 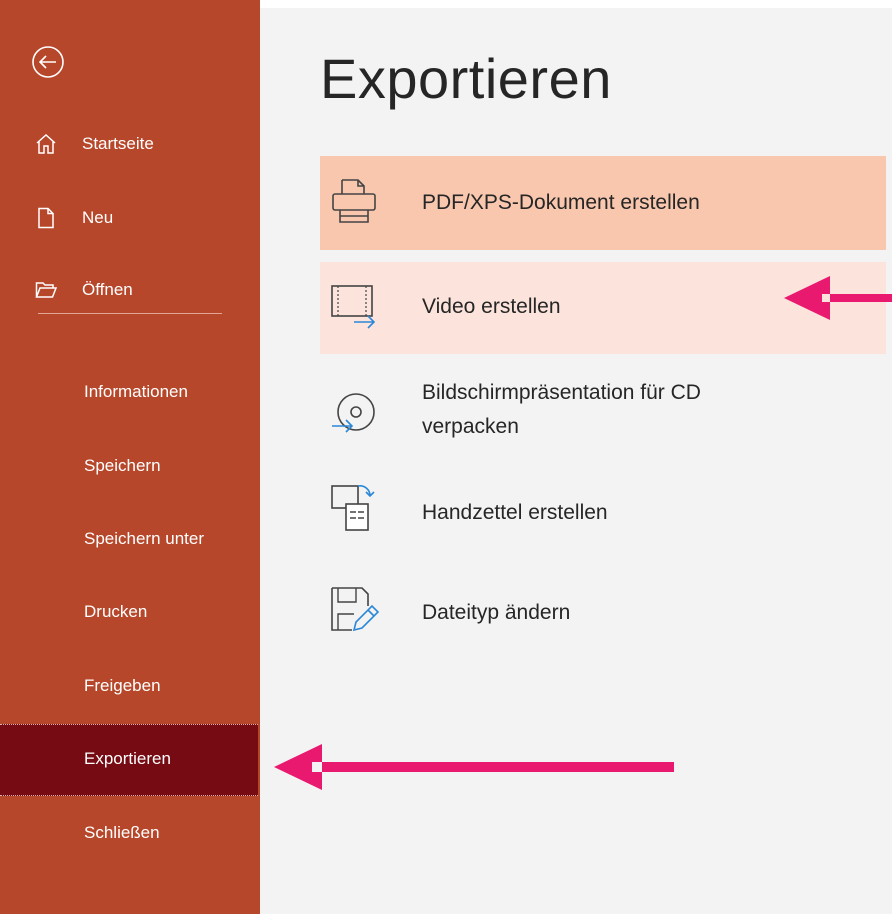 I want to click on video-icon, so click(x=353, y=307).